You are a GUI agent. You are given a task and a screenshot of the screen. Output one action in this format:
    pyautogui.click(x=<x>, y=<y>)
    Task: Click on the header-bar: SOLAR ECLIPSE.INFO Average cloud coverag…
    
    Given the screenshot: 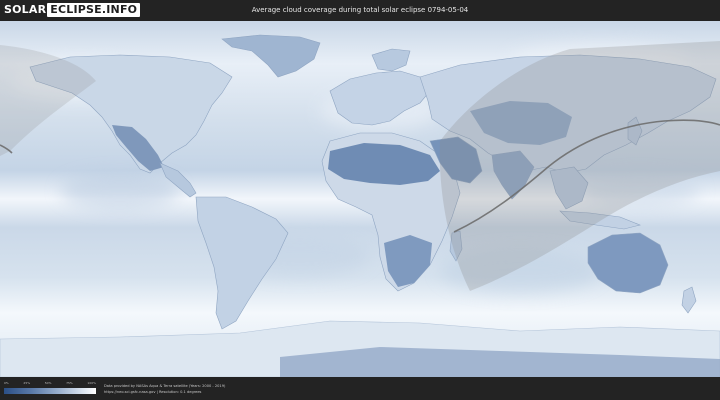 What is the action you would take?
    pyautogui.click(x=360, y=10)
    